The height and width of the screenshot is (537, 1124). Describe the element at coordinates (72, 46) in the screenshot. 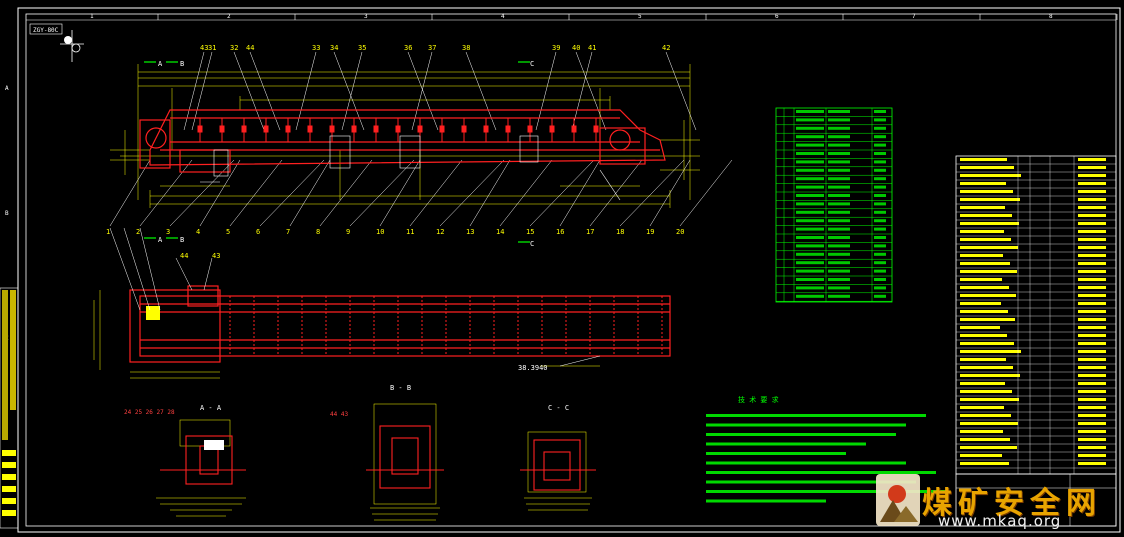

I see `ucs-icon` at that location.